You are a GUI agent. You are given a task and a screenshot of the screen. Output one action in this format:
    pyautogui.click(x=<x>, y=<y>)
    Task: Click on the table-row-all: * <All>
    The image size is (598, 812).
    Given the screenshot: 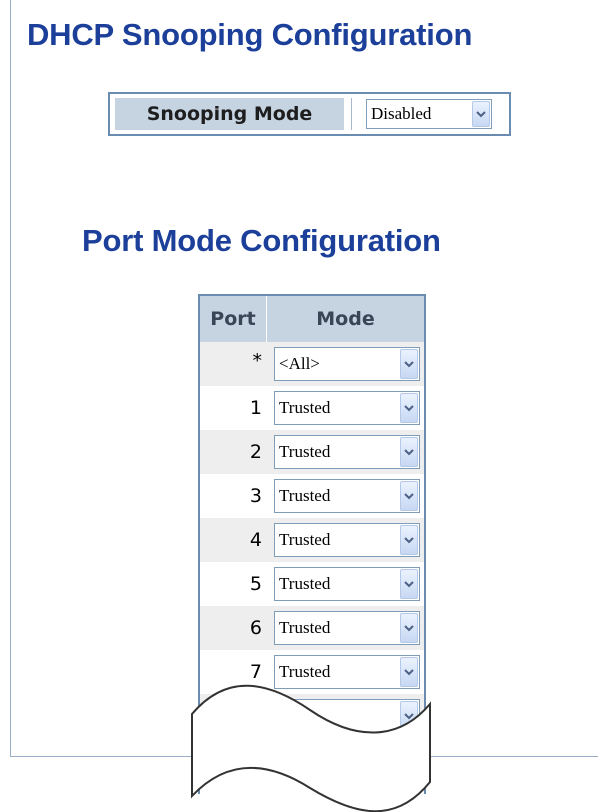 What is the action you would take?
    pyautogui.click(x=312, y=364)
    